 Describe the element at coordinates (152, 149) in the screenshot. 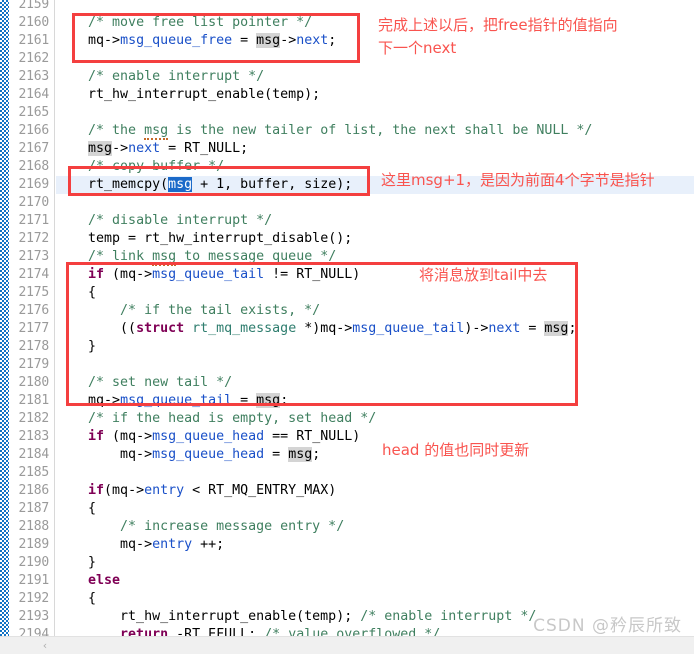

I see `code-line-2167: msg->next = RT_NULL;` at that location.